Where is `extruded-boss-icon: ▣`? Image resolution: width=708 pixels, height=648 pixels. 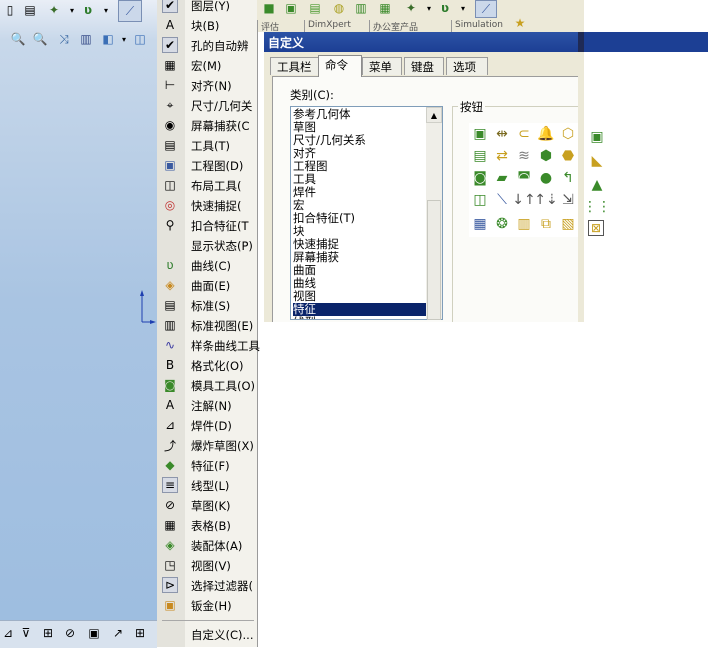
extruded-boss-icon: ▣ is located at coordinates (480, 134).